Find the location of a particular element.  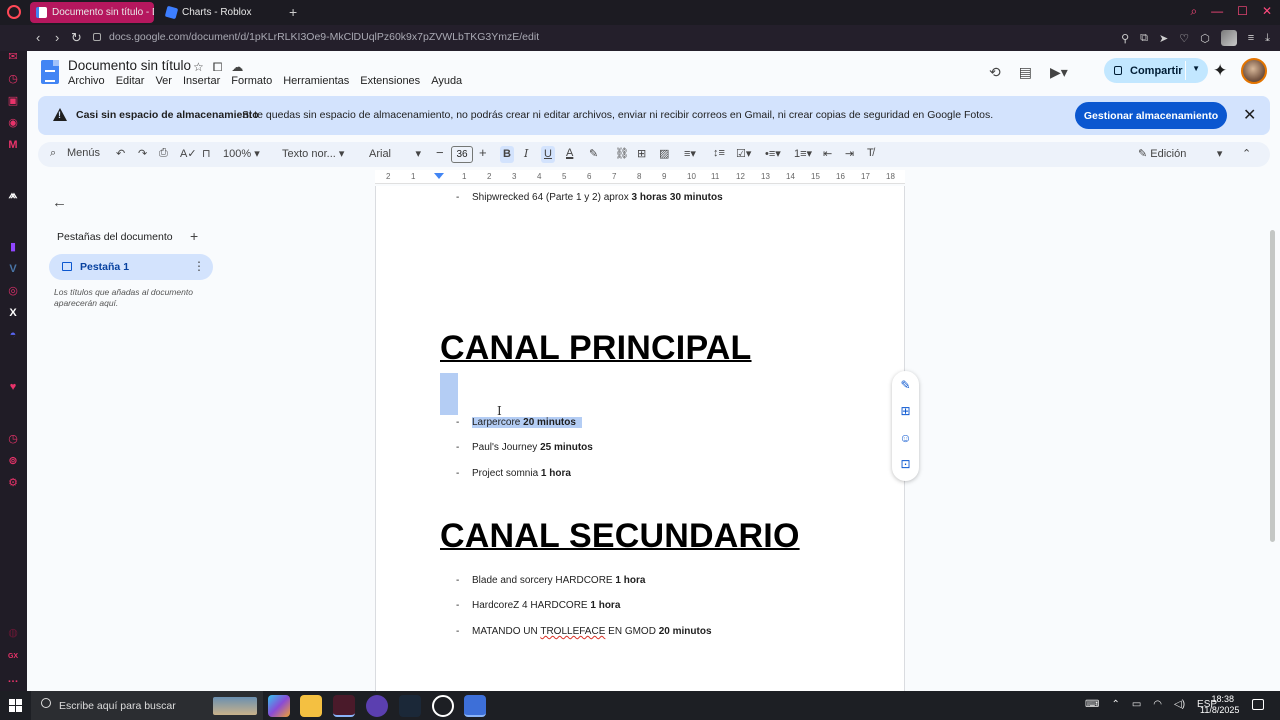

extensions-icon: ⬡ is located at coordinates (1205, 38).